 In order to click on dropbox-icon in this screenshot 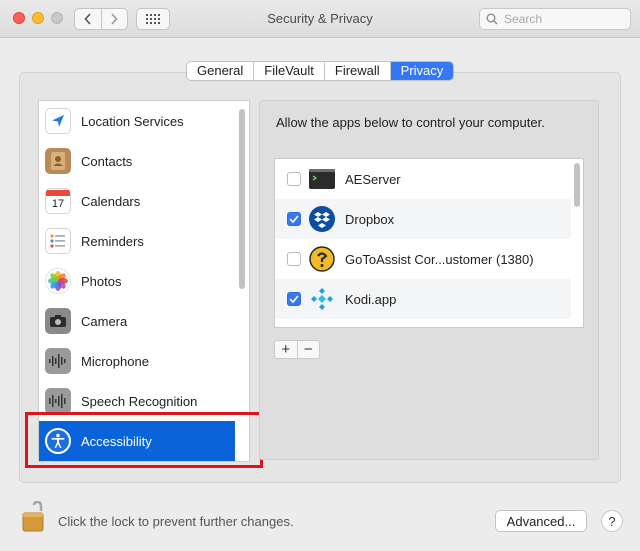, I will do `click(322, 219)`.